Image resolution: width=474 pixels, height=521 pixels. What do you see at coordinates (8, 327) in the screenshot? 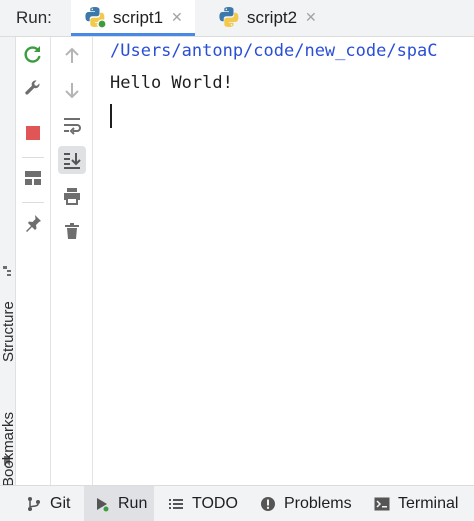
I see `structure-tab: Structure` at bounding box center [8, 327].